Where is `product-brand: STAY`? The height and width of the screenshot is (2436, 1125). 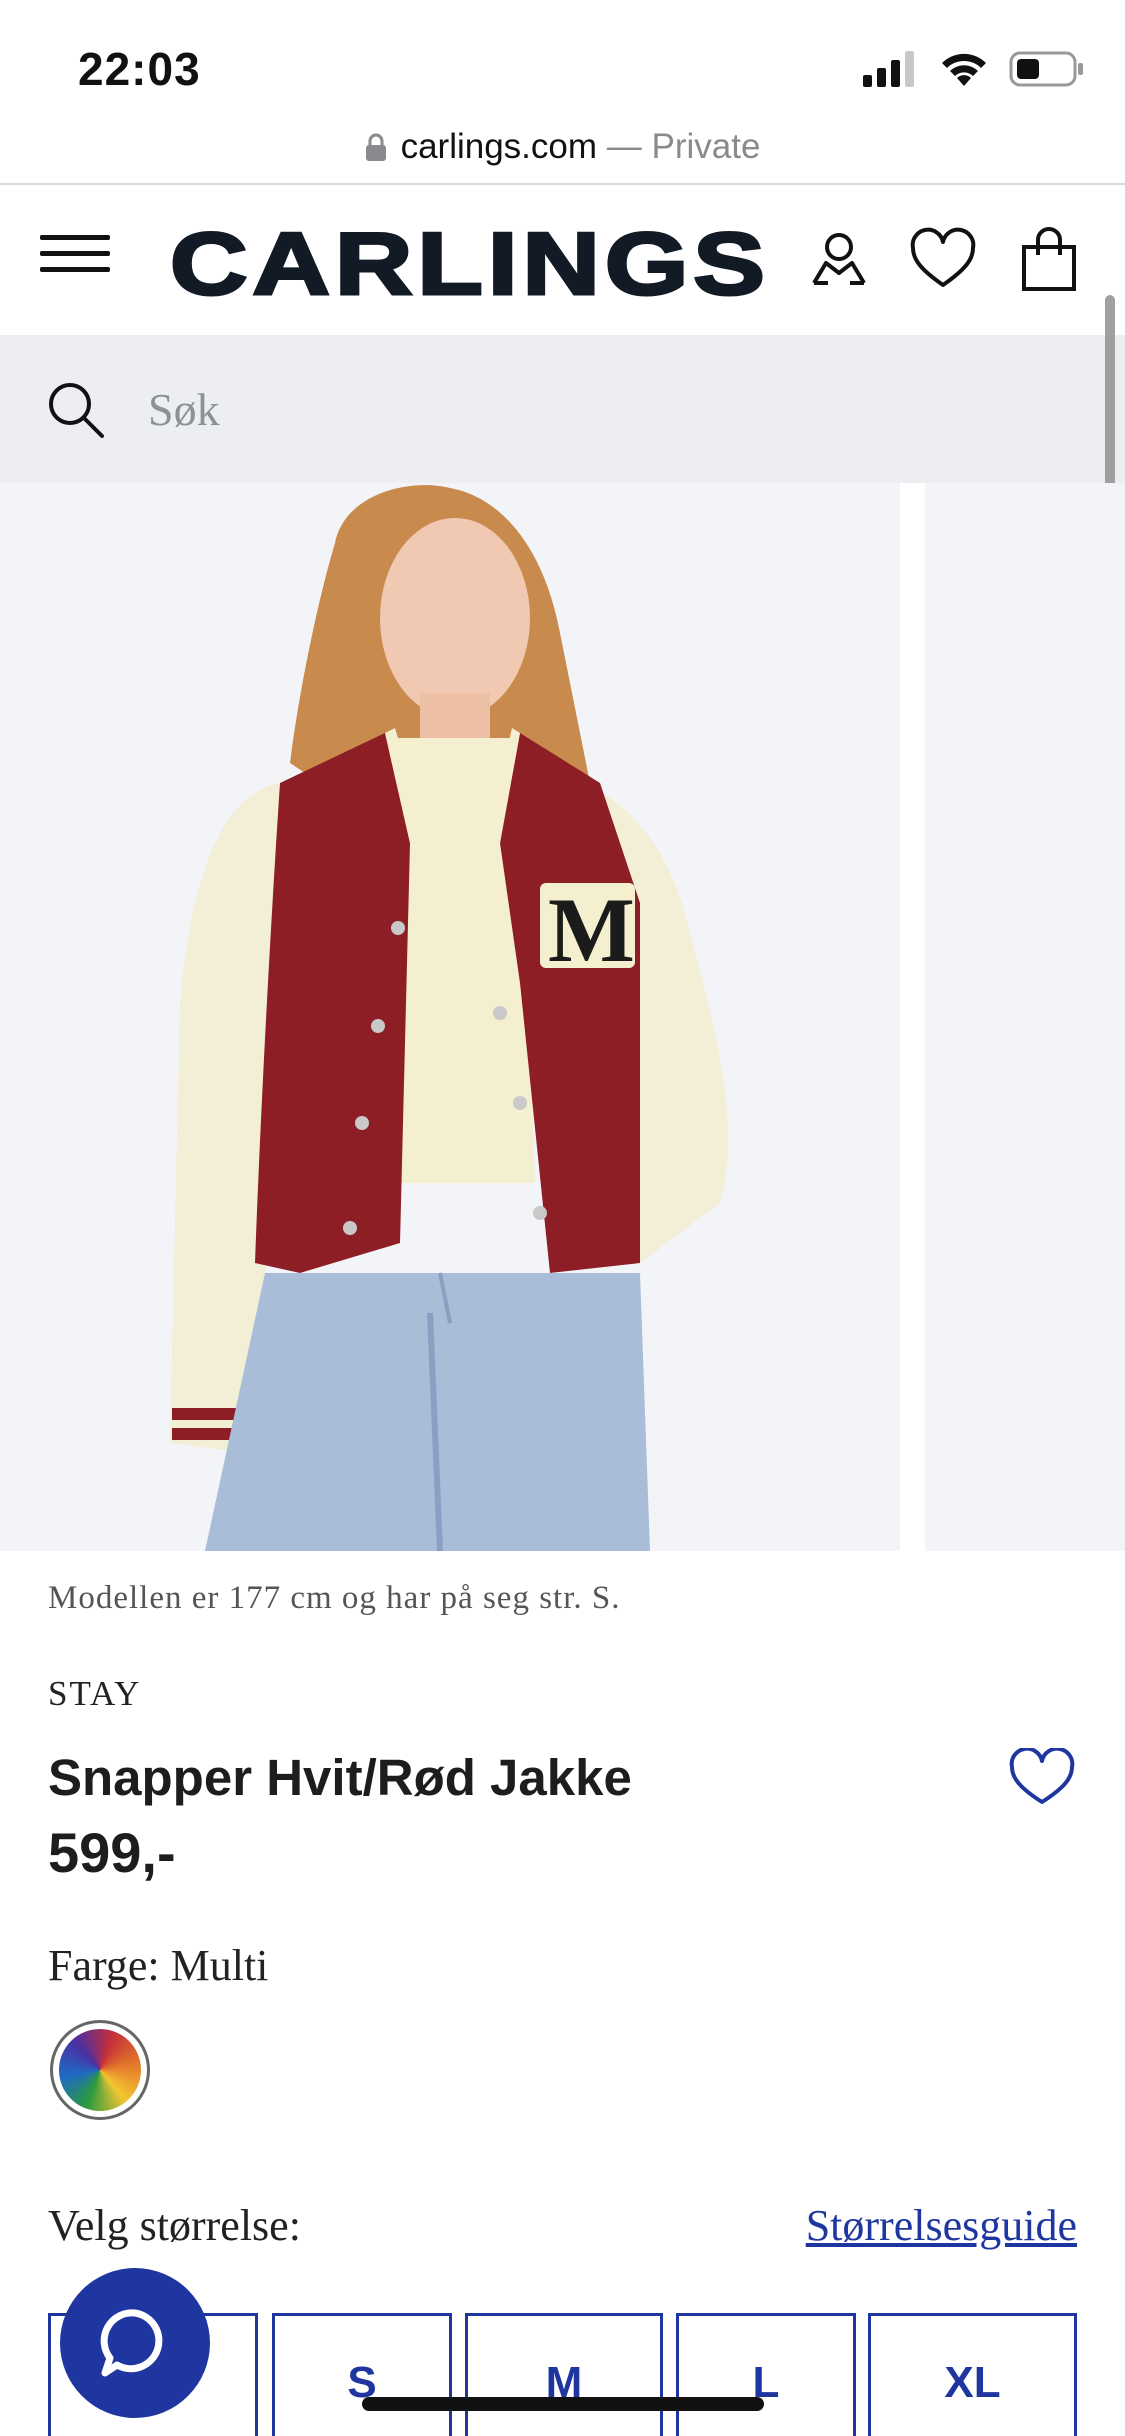
product-brand: STAY is located at coordinates (94, 1694).